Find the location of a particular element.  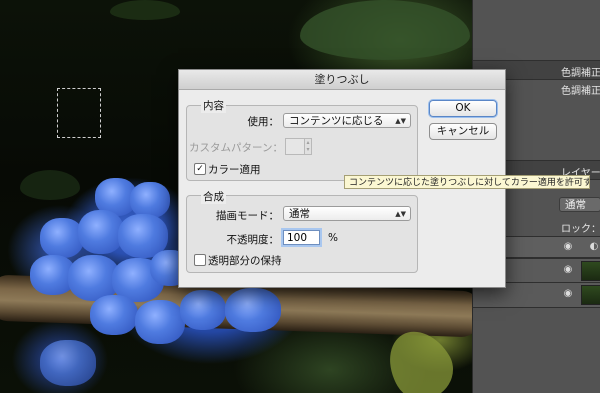

selection-marquee is located at coordinates (79, 113).